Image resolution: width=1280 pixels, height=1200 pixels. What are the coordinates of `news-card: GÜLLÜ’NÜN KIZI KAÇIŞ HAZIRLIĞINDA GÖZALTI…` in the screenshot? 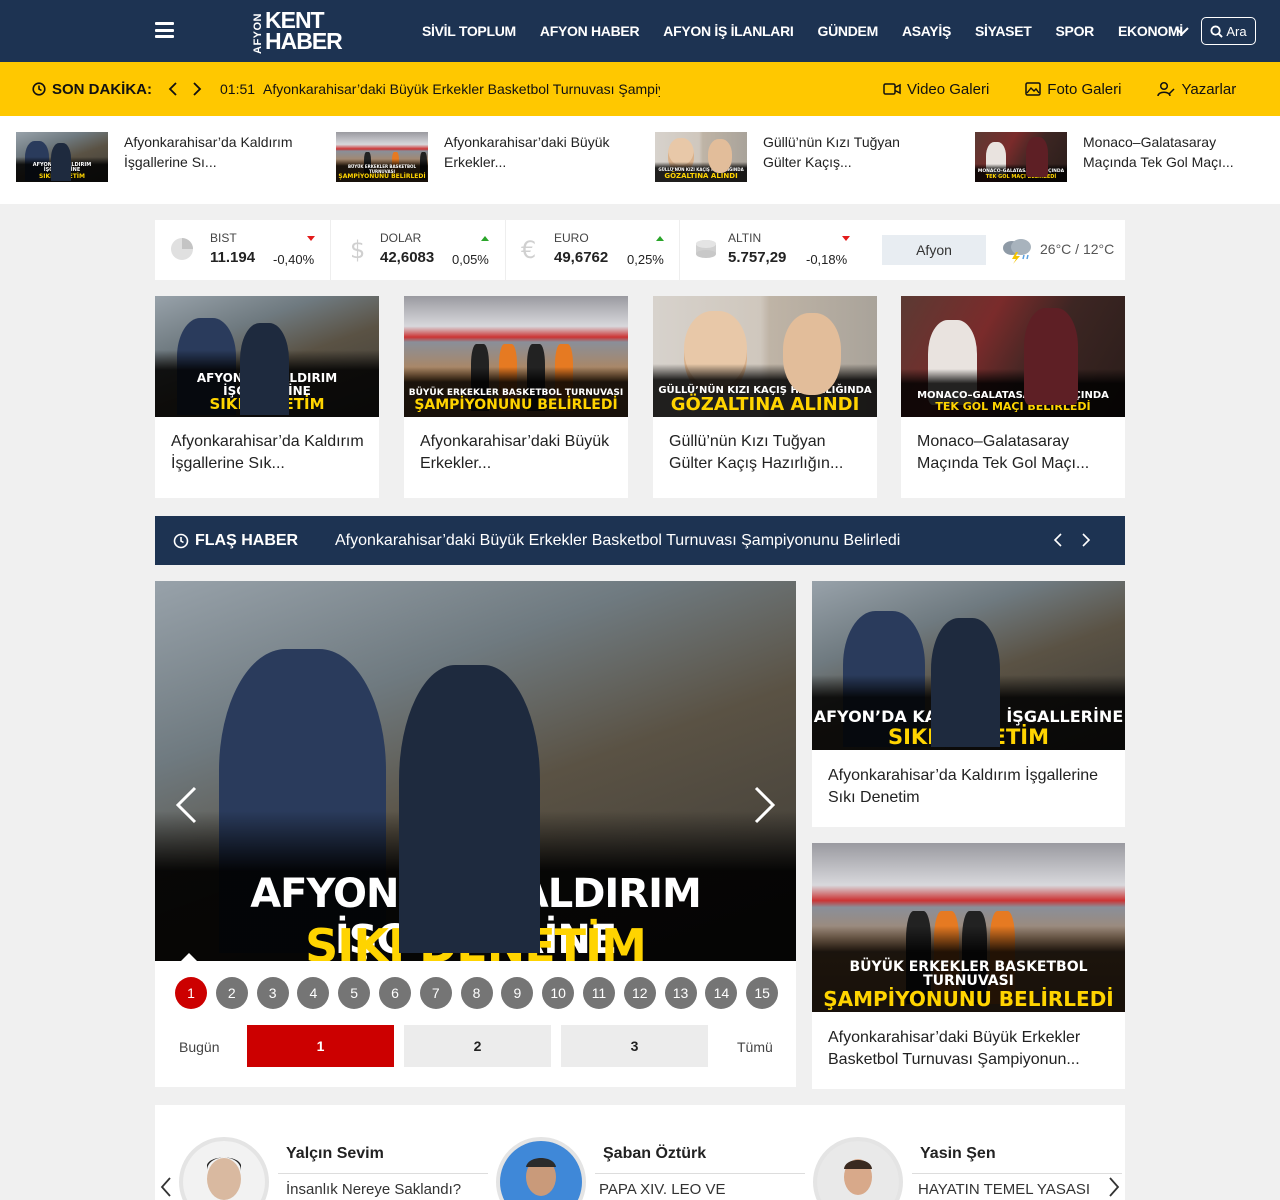 It's located at (765, 397).